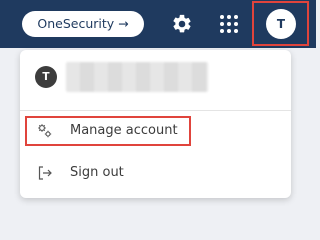 The height and width of the screenshot is (240, 320). What do you see at coordinates (83, 24) in the screenshot?
I see `onesecurity-button: OneSecurity →` at bounding box center [83, 24].